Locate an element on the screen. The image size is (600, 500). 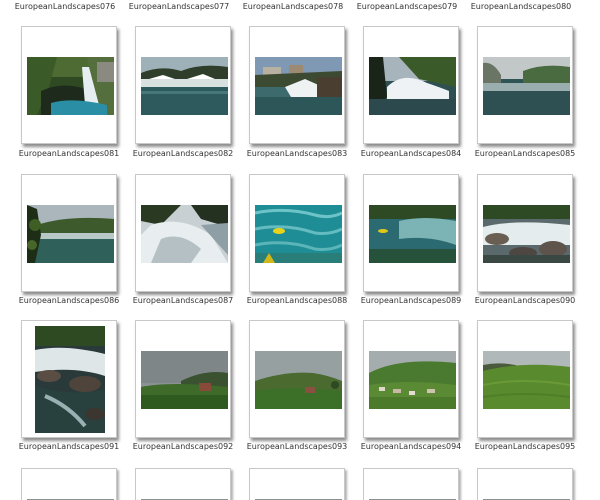
thumbnail-image-waterfall-town is located at coordinates (298, 86).